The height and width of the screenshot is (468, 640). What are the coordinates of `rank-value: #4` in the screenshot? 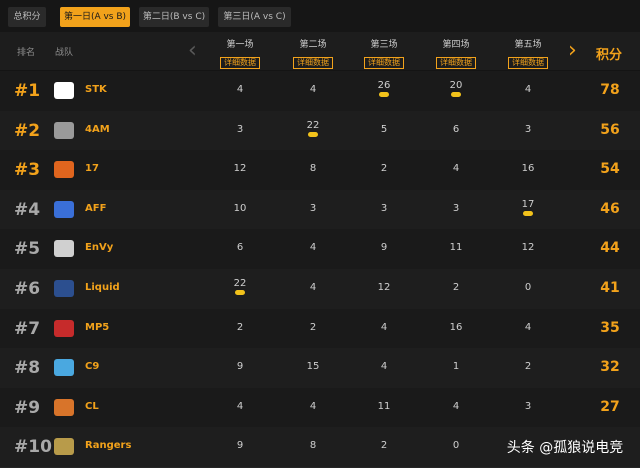 It's located at (27, 209).